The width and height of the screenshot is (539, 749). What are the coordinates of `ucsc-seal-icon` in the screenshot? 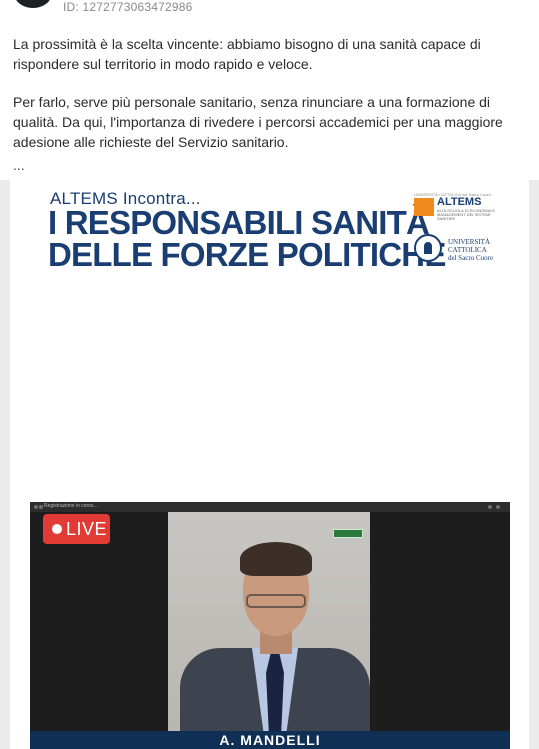 It's located at (428, 248).